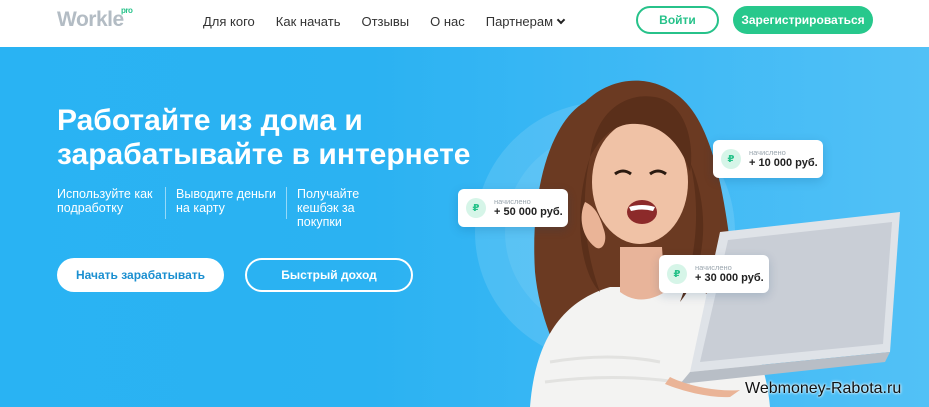  I want to click on logo-text: Workle, so click(90, 19).